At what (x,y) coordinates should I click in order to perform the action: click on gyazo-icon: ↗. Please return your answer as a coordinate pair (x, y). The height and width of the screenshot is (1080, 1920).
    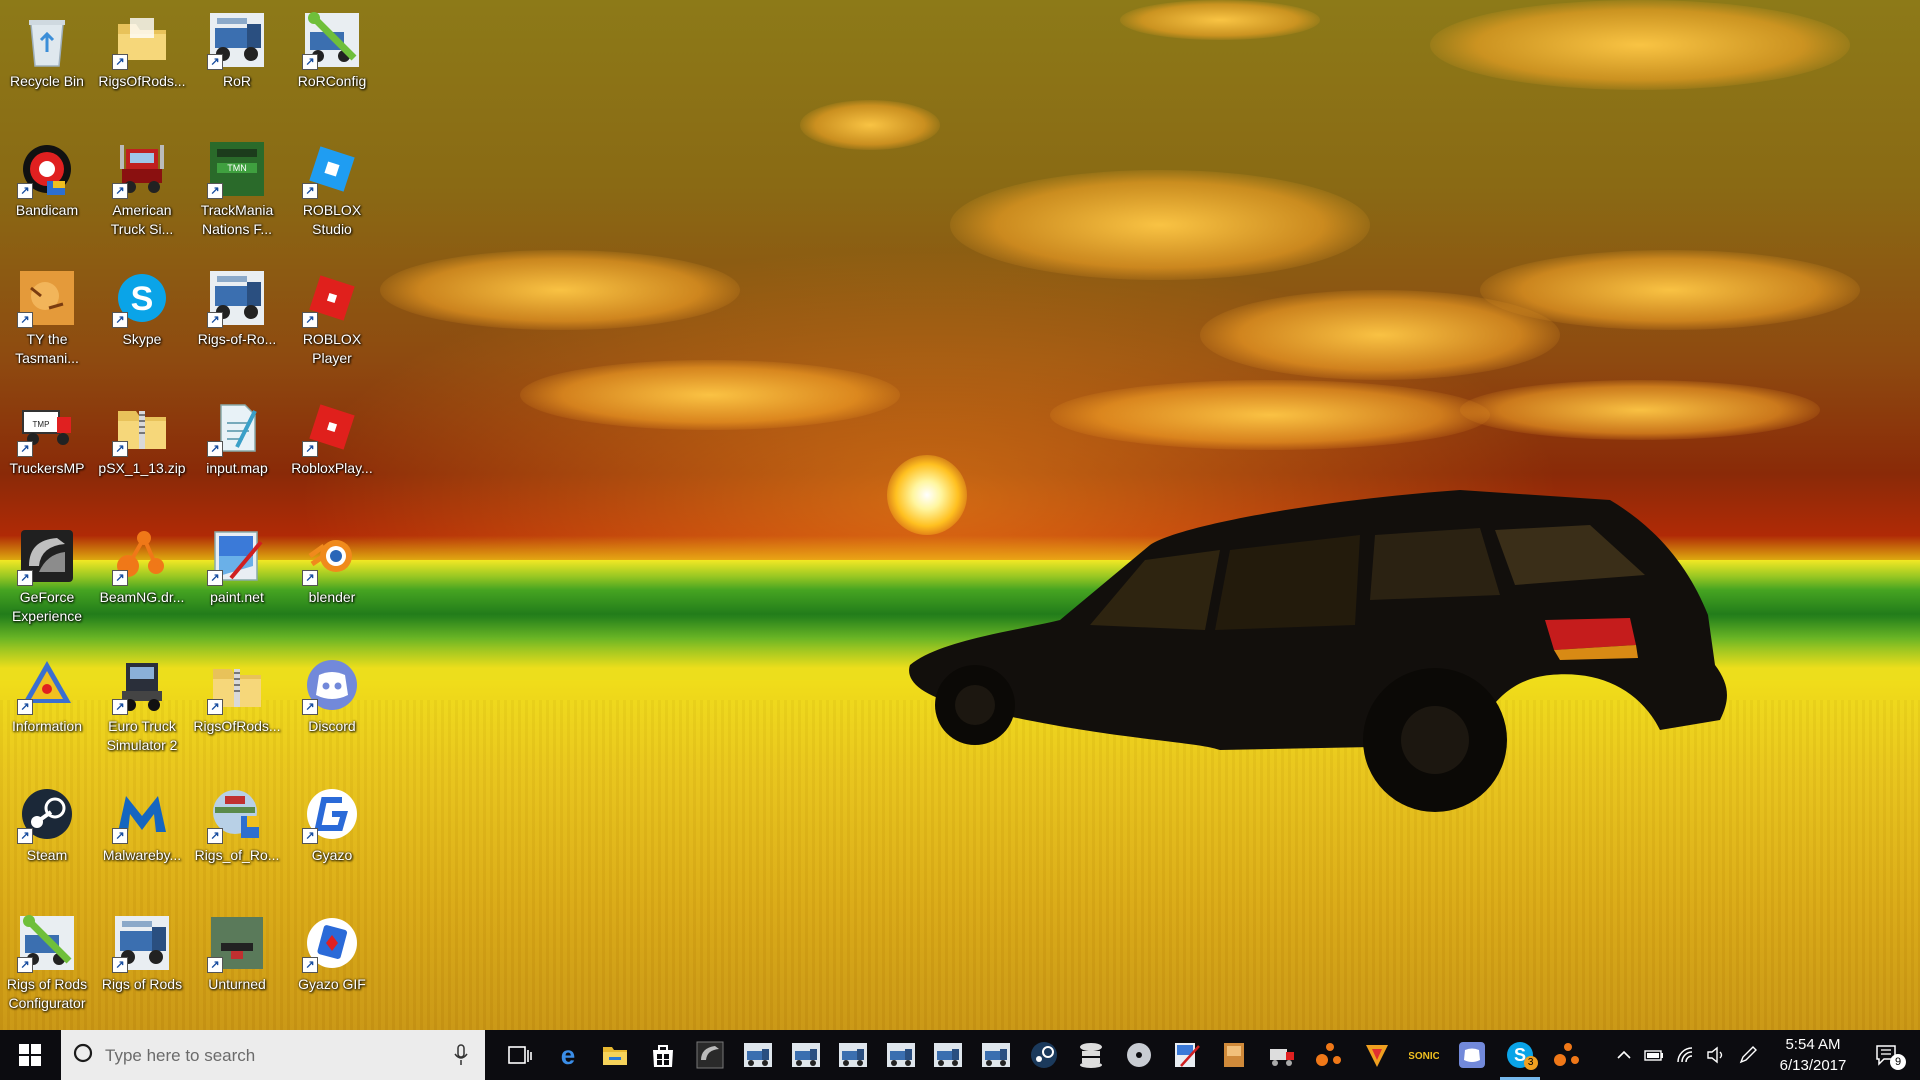
    Looking at the image, I should click on (332, 814).